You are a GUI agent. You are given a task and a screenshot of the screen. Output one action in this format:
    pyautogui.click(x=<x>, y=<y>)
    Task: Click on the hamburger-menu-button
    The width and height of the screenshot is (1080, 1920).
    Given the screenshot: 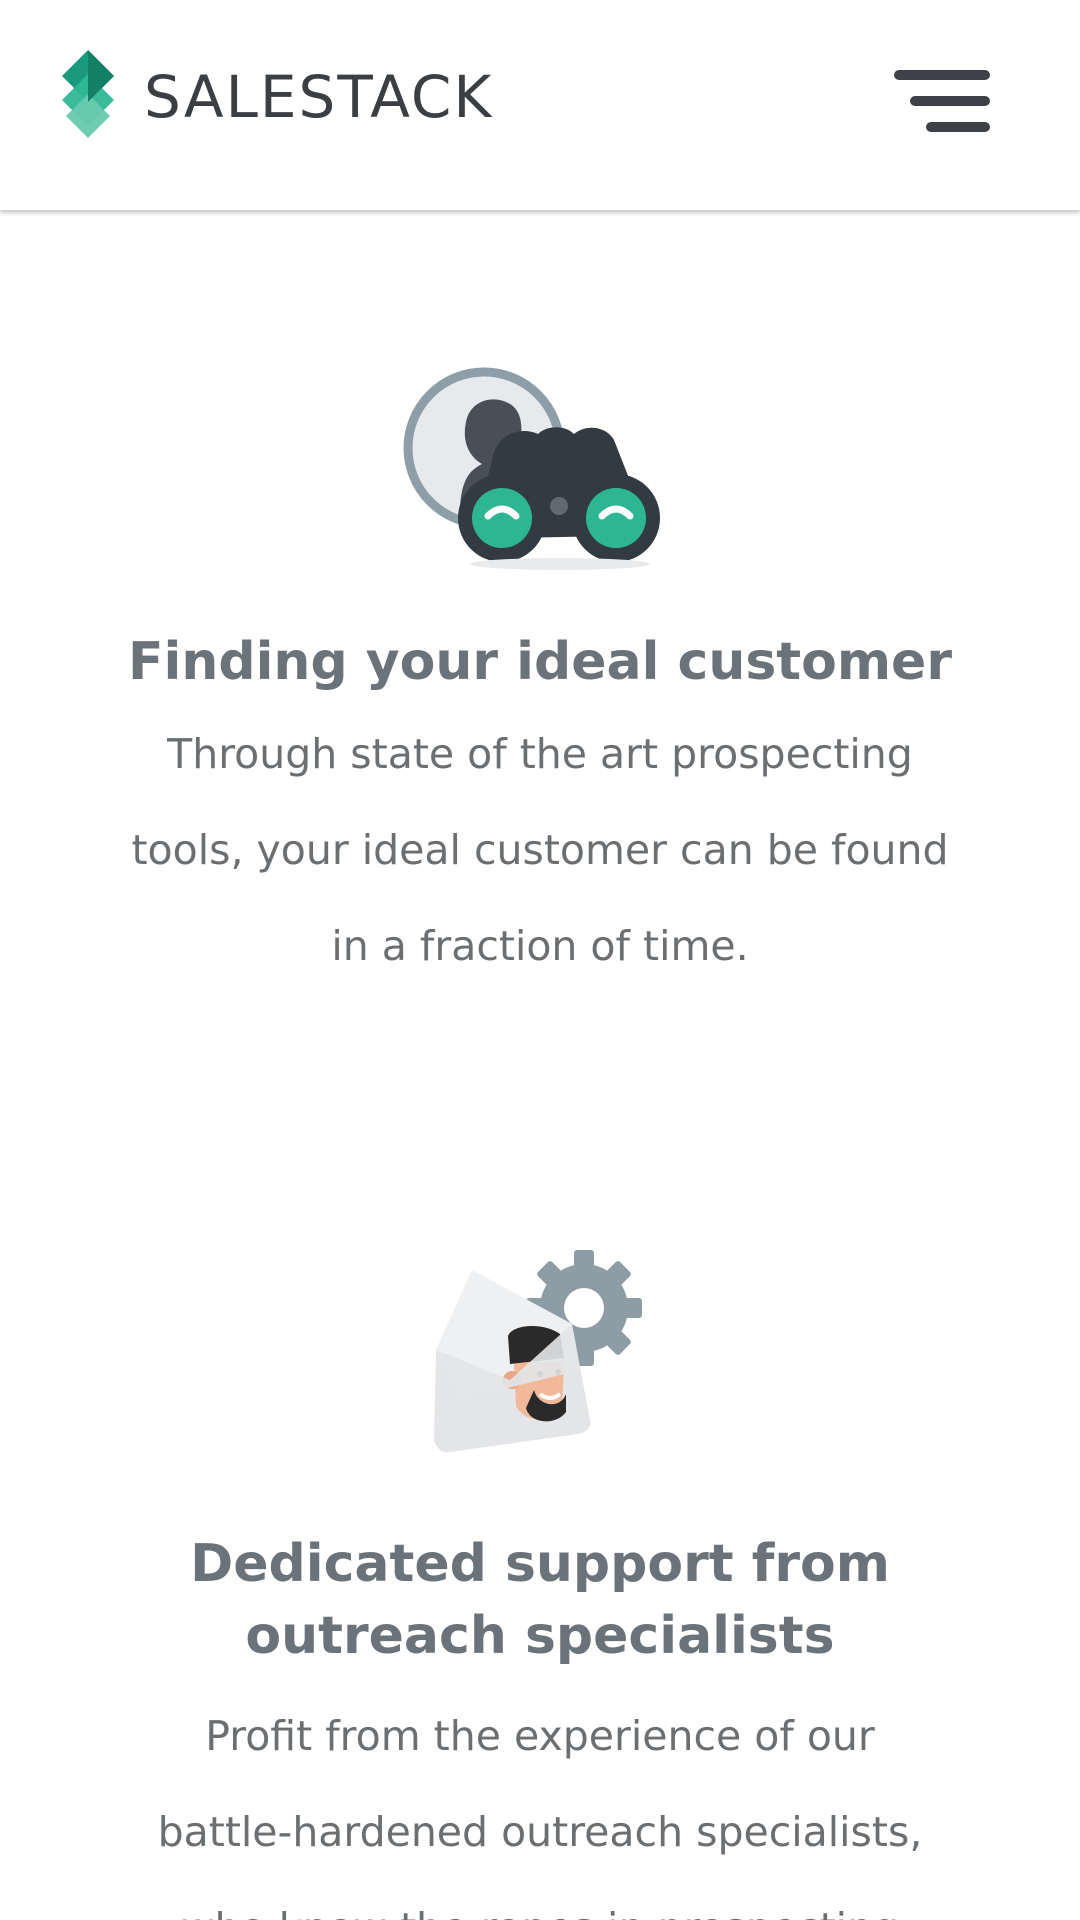 What is the action you would take?
    pyautogui.click(x=942, y=101)
    